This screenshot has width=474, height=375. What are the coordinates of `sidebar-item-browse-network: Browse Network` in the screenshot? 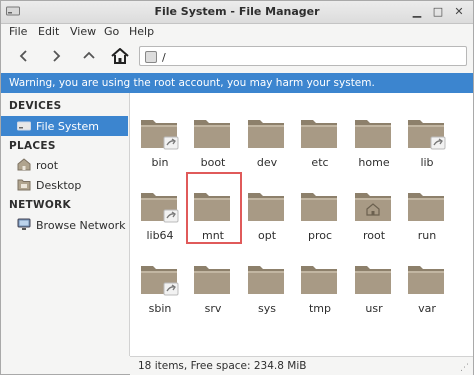 It's located at (64, 225).